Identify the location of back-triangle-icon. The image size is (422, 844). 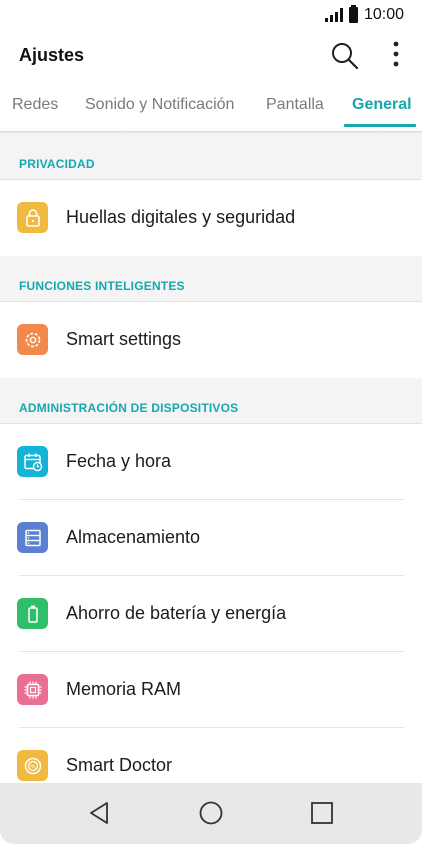
(99, 813).